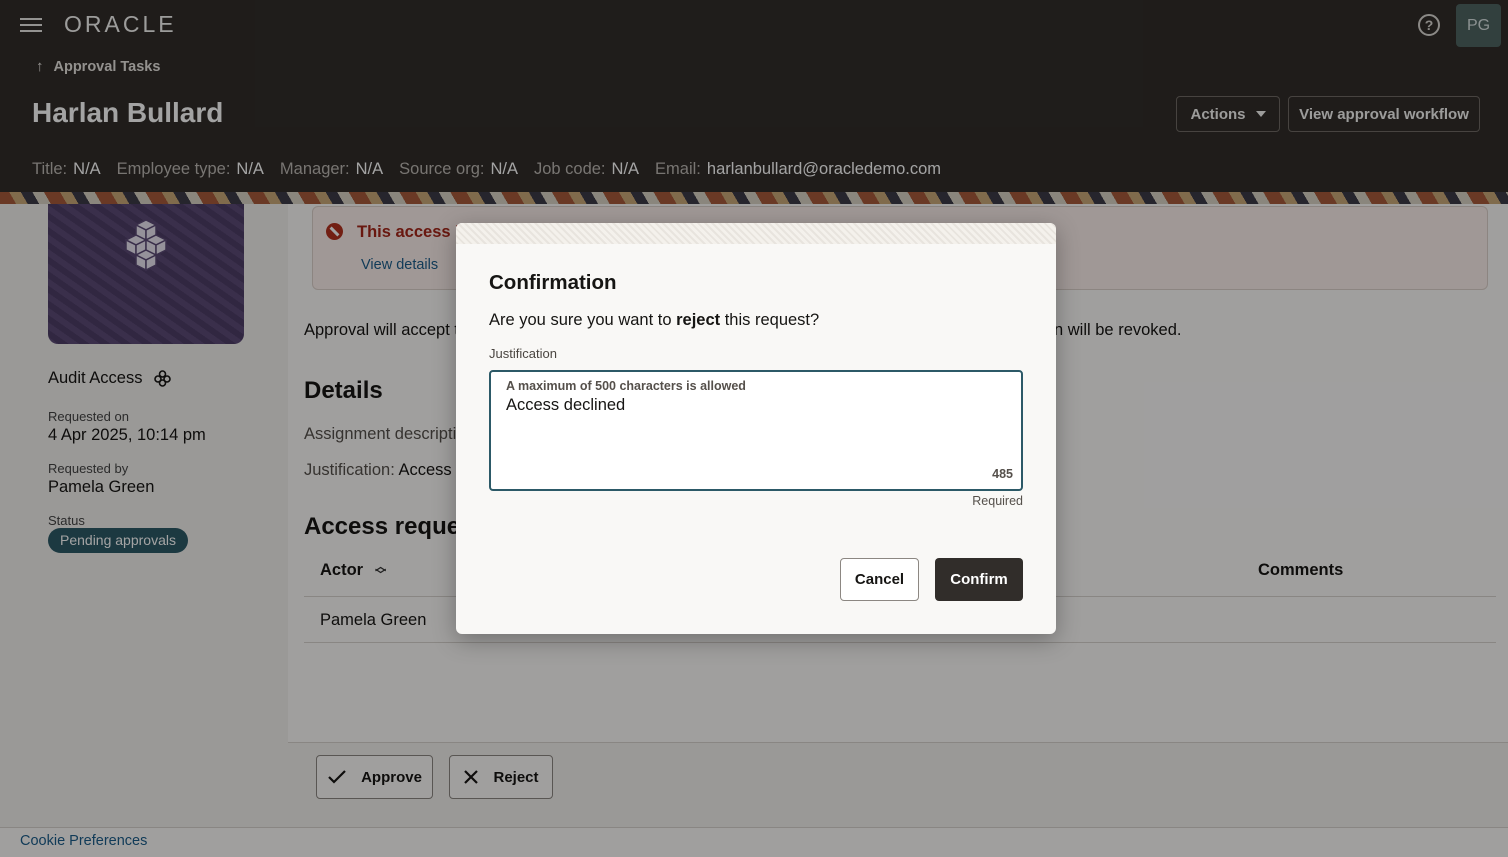  I want to click on textarea-value: Access declined, so click(565, 405).